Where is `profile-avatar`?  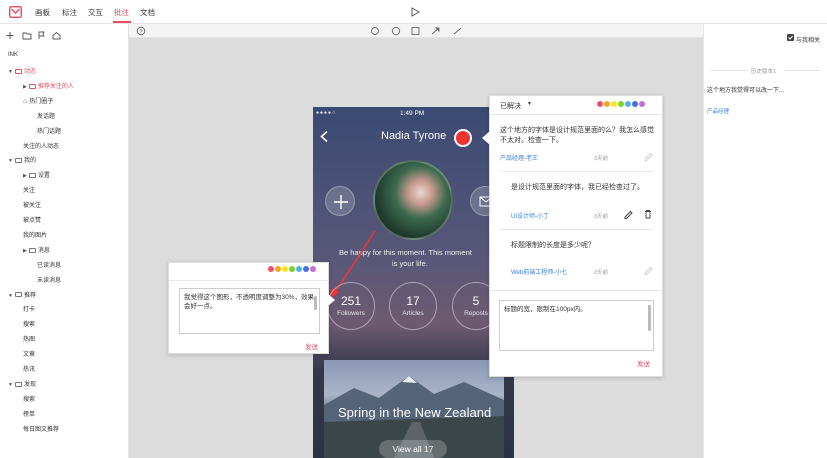
profile-avatar is located at coordinates (413, 200).